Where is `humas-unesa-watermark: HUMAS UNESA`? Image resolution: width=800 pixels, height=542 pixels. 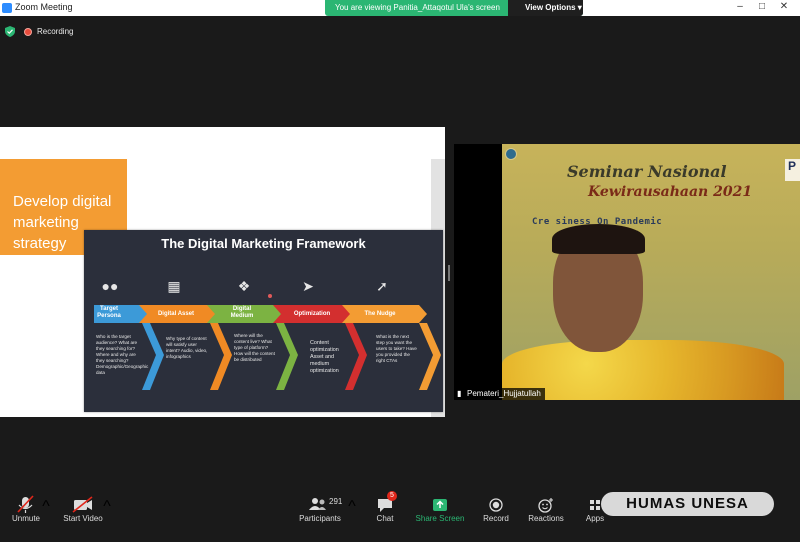 humas-unesa-watermark: HUMAS UNESA is located at coordinates (687, 504).